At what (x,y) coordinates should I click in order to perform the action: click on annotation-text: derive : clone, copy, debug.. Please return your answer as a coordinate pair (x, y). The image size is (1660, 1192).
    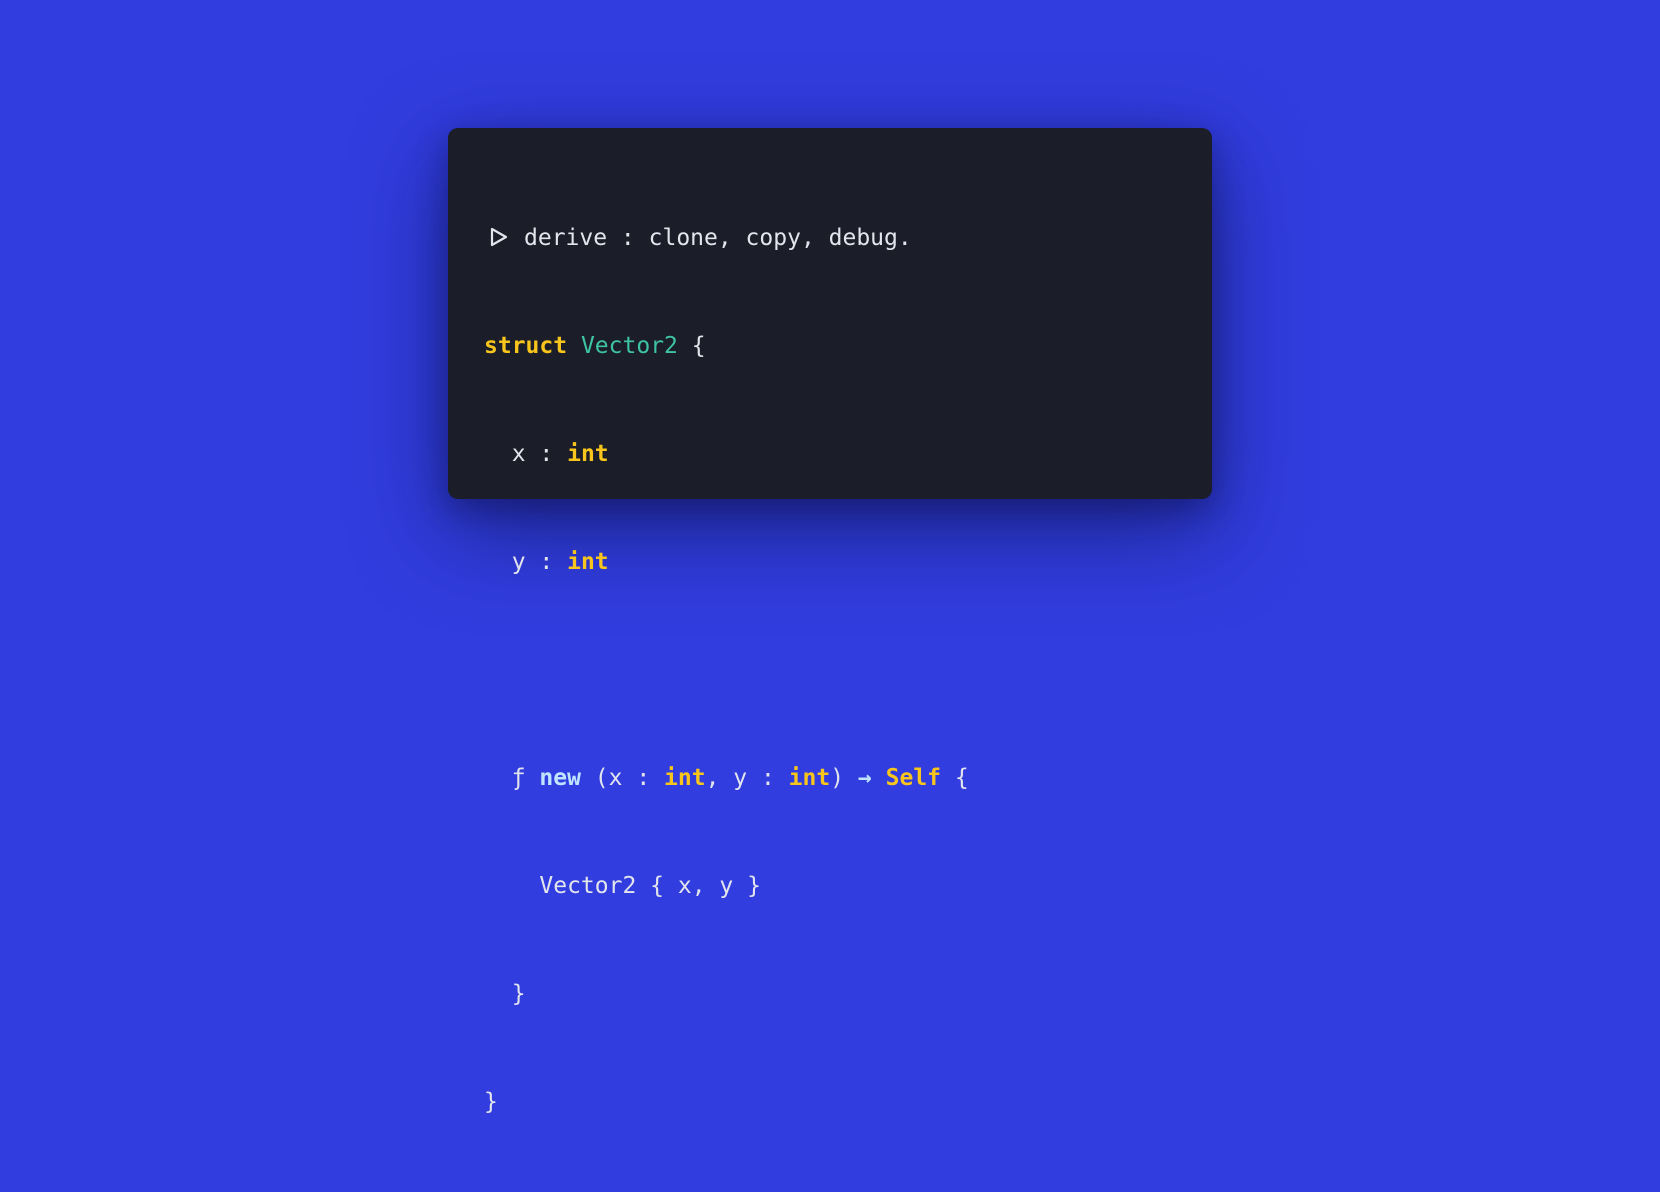
    Looking at the image, I should click on (718, 238).